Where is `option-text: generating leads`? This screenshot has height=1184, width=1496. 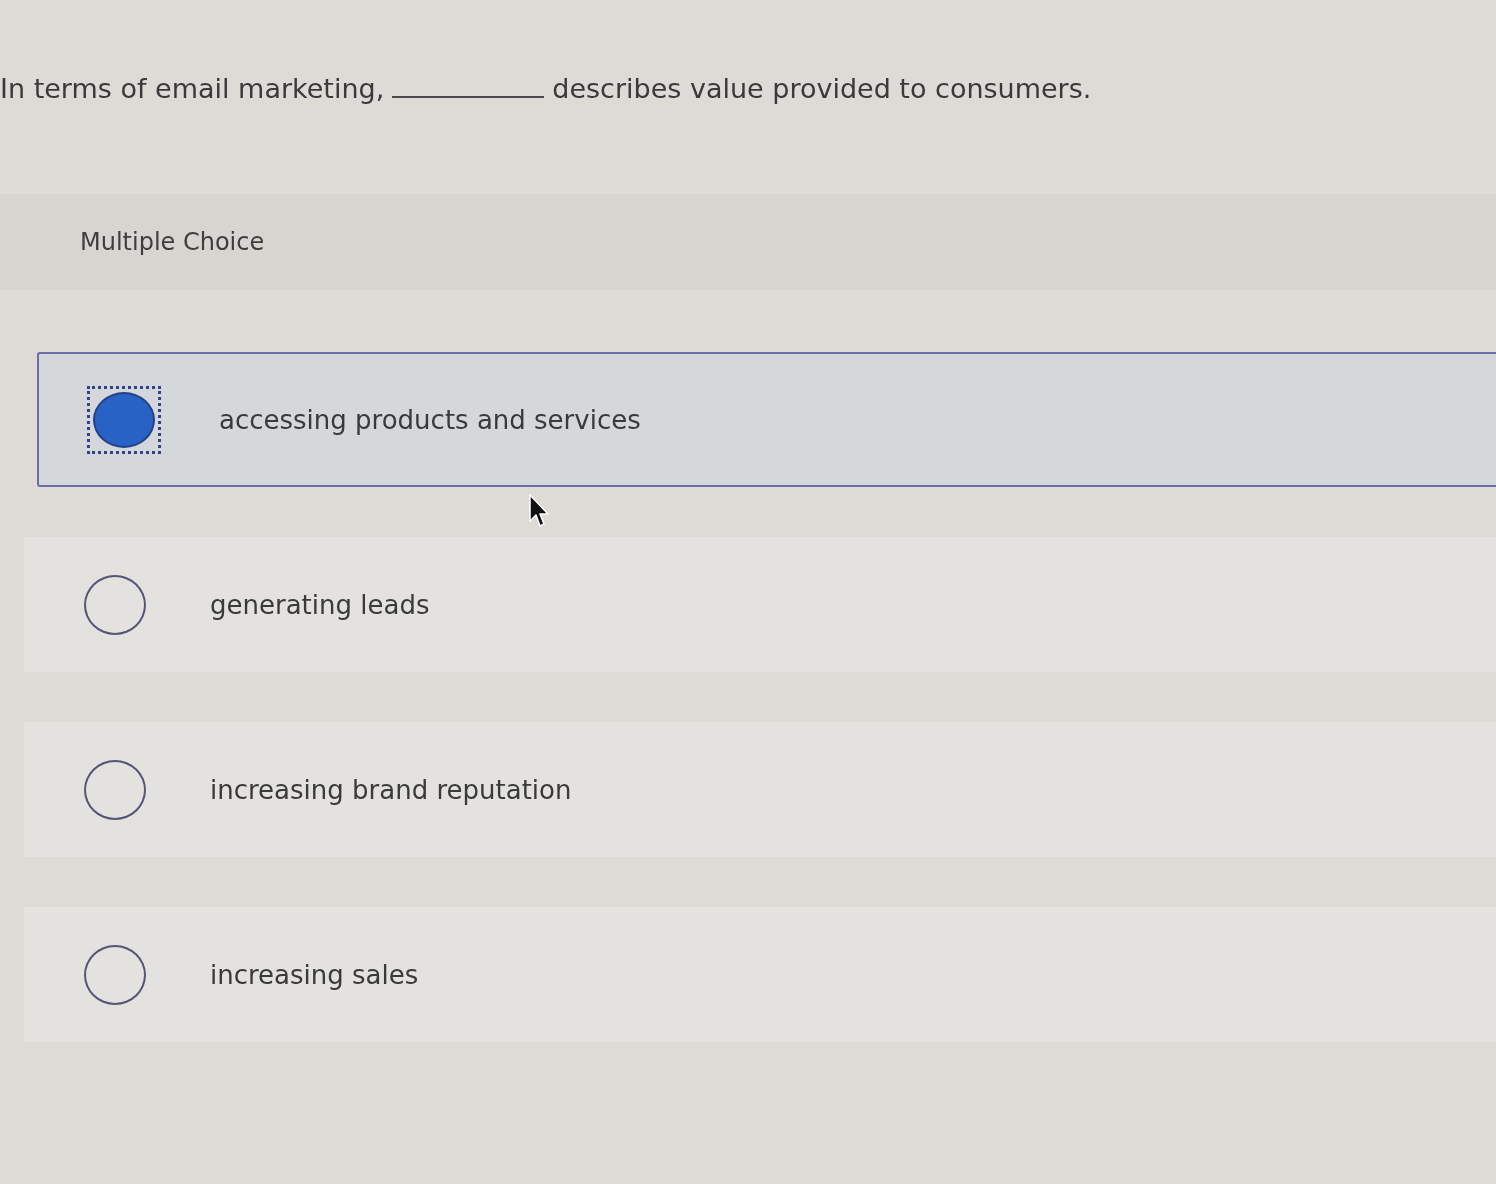
option-text: generating leads is located at coordinates (320, 604).